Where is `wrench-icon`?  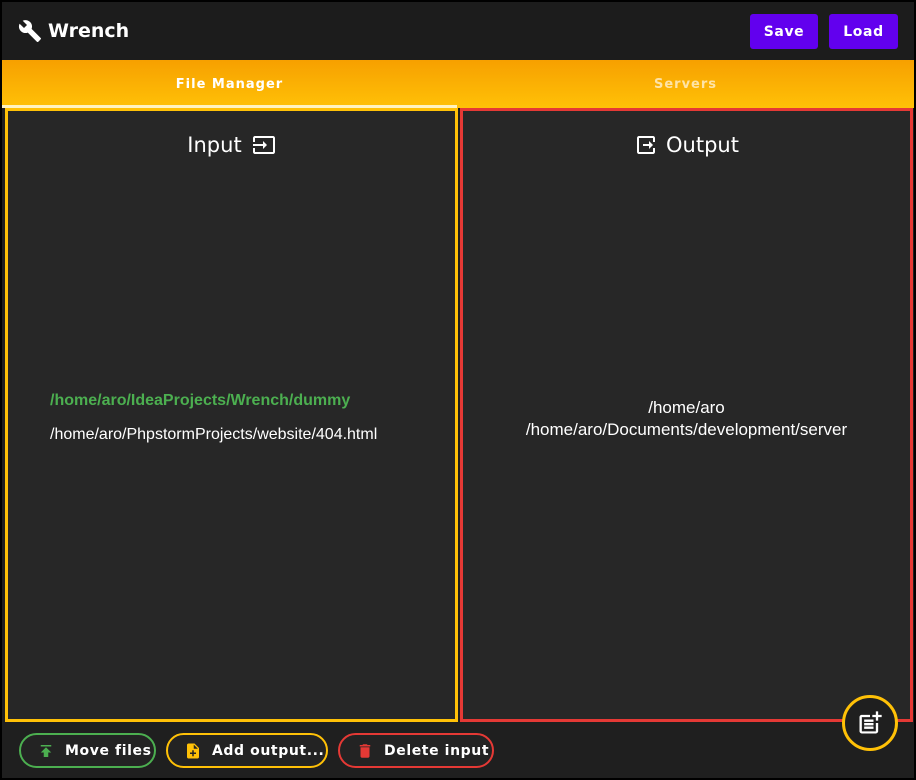
wrench-icon is located at coordinates (29, 31).